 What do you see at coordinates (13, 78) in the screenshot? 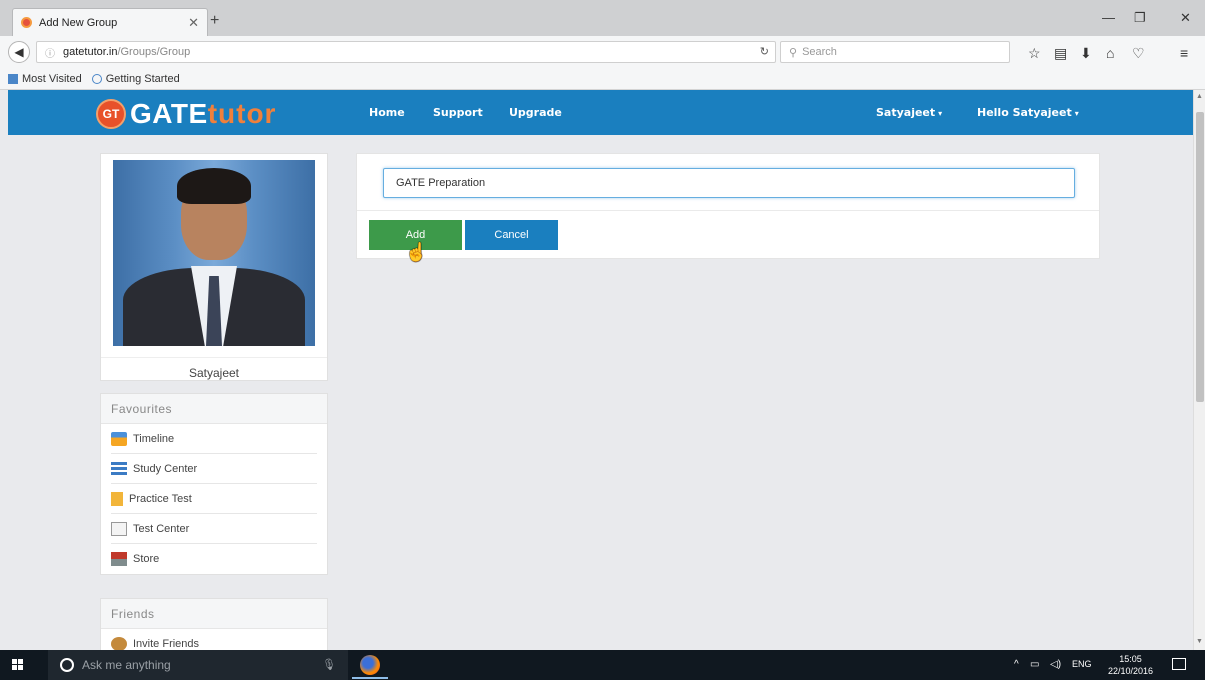
I see `folder-icon` at bounding box center [13, 78].